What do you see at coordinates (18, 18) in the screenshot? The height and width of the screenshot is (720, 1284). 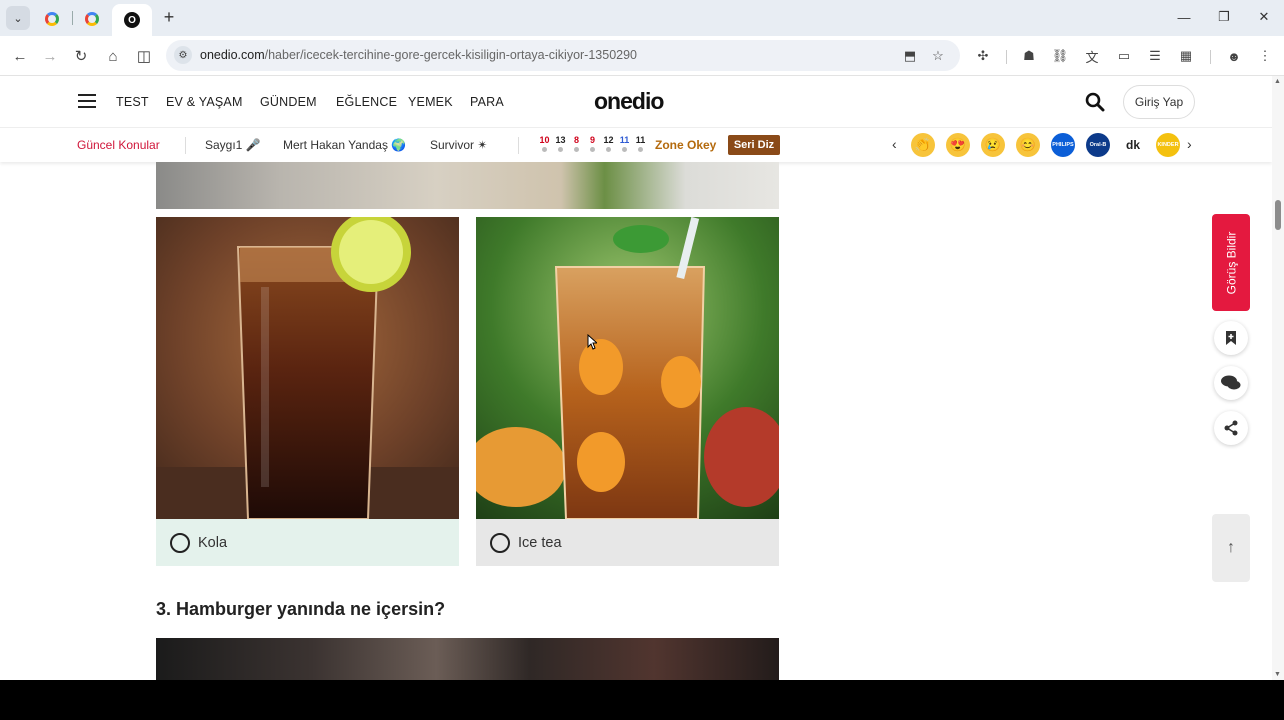 I see `tab-search-button: ⌄` at bounding box center [18, 18].